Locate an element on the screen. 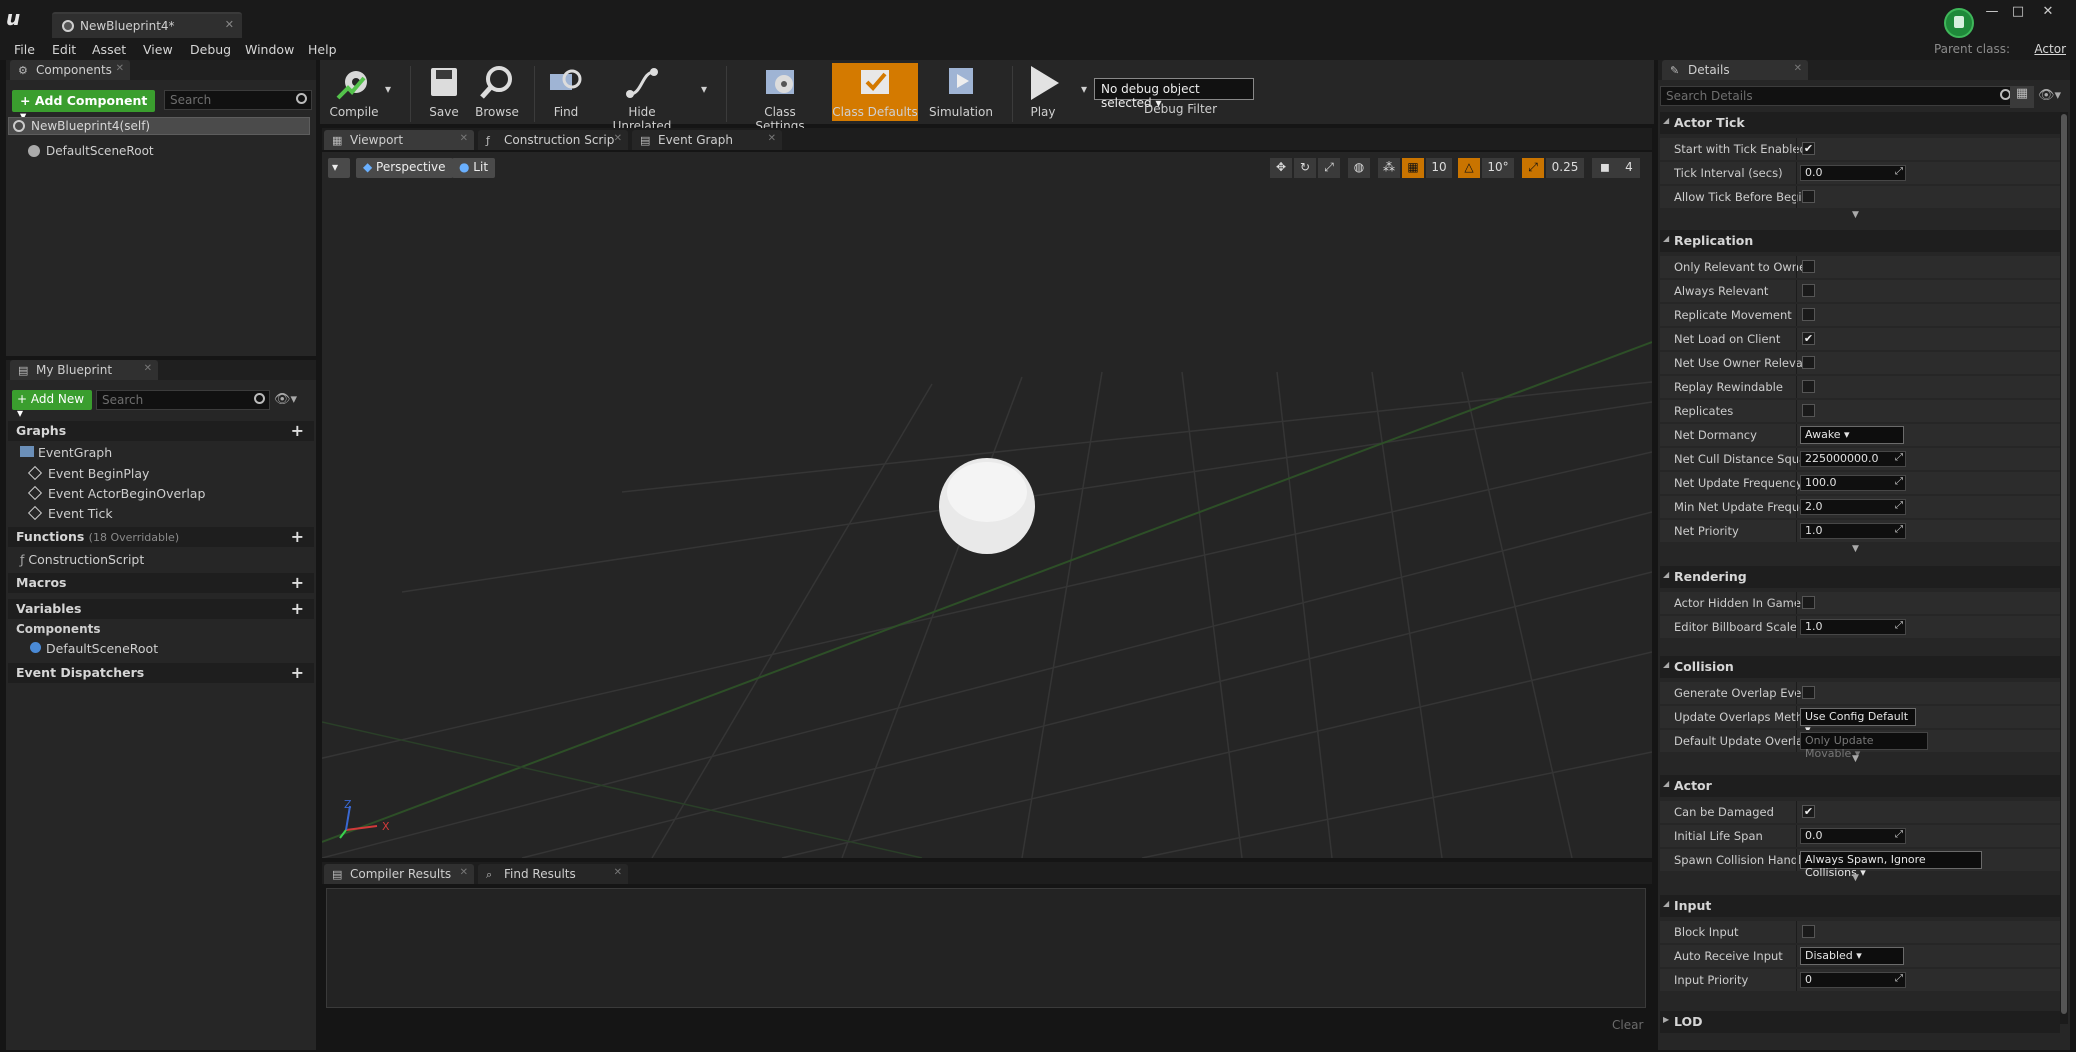 The height and width of the screenshot is (1052, 2076). coordinate-space-icon: ◍ is located at coordinates (1359, 168).